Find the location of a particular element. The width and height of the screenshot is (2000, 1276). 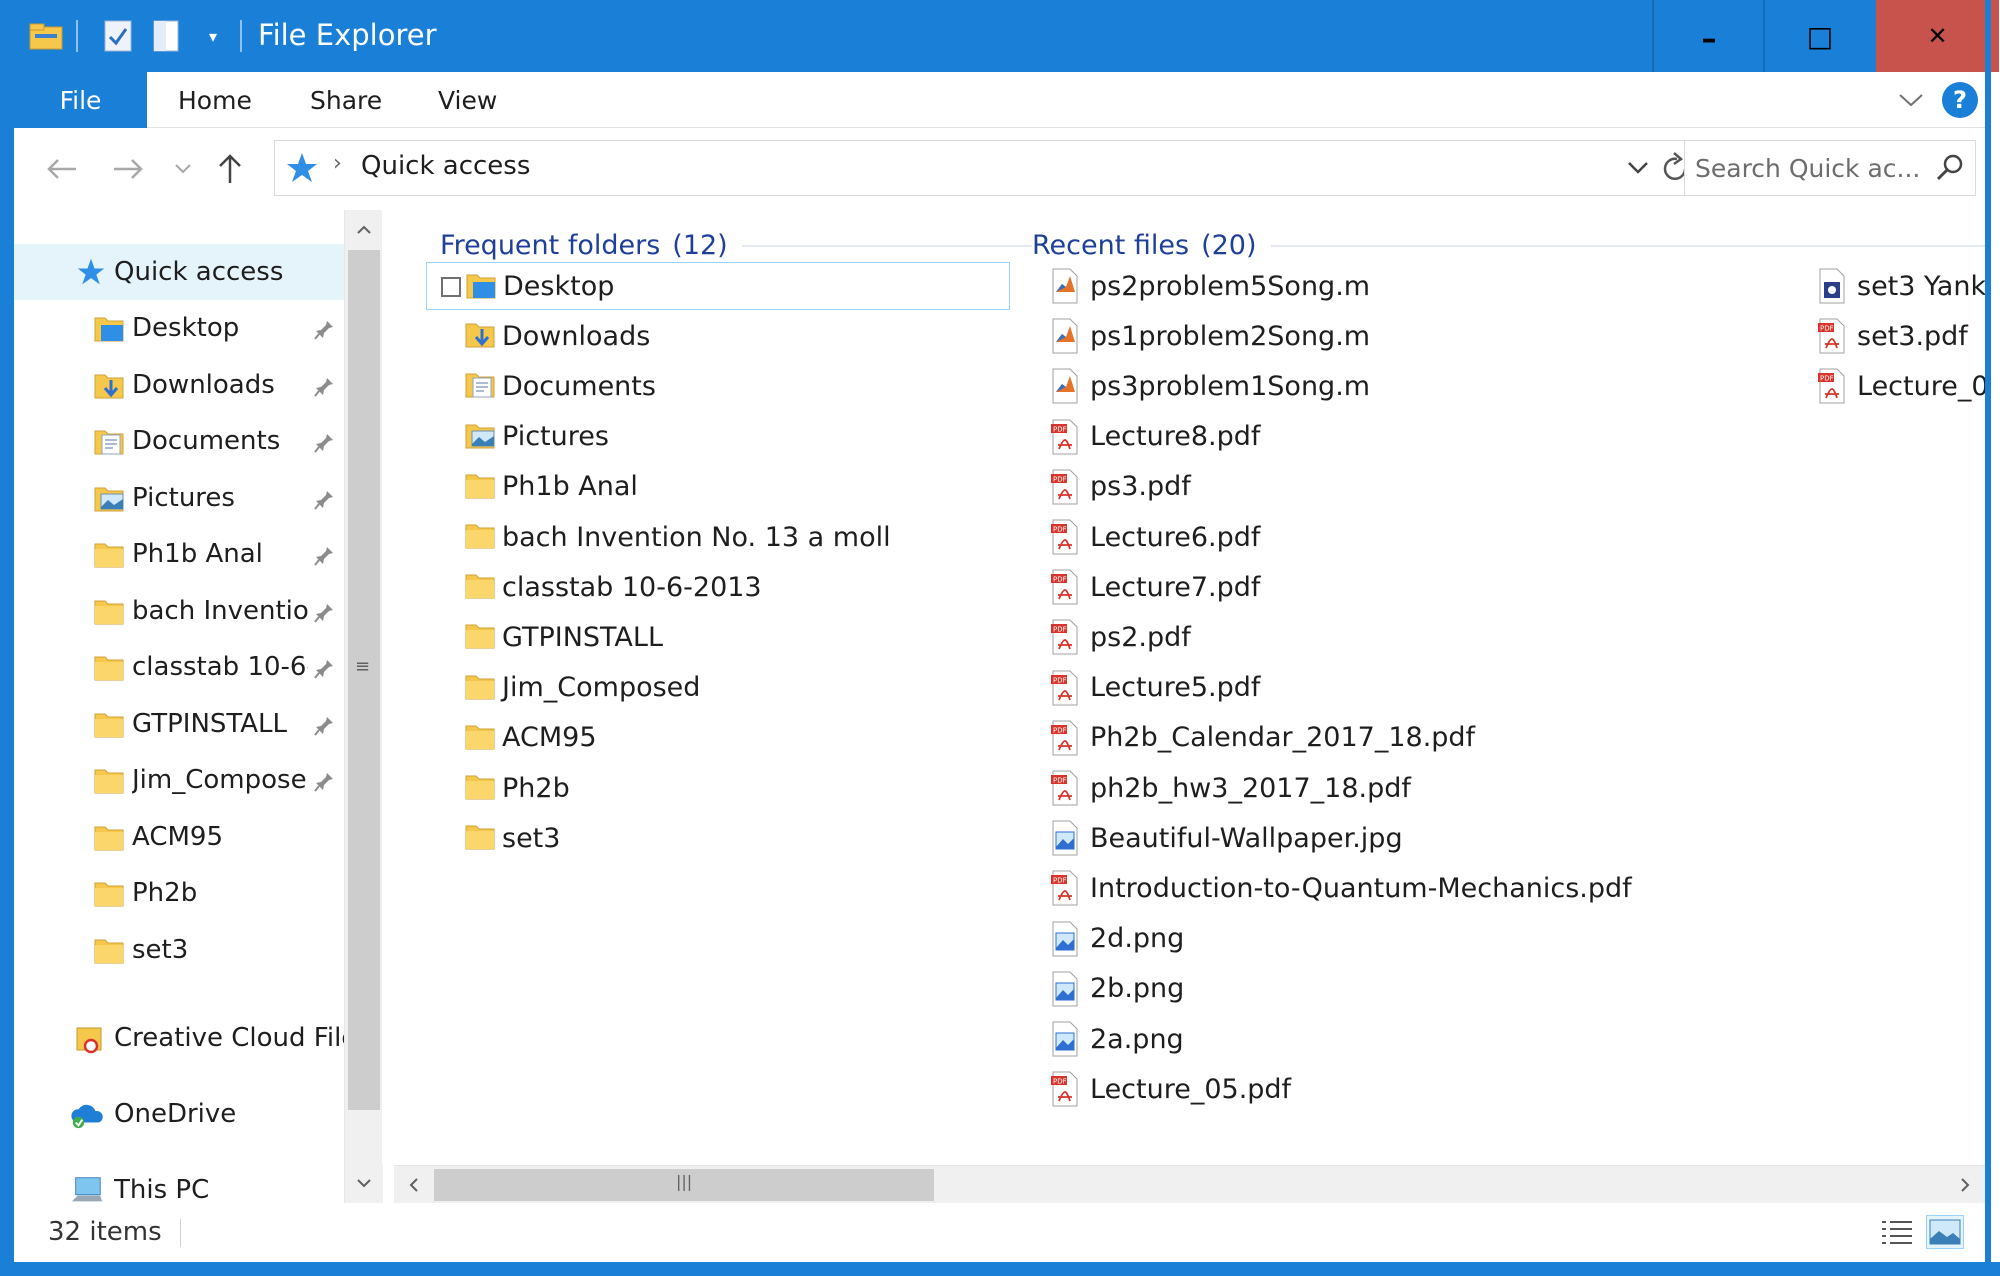

minimize-button: – is located at coordinates (1709, 36).